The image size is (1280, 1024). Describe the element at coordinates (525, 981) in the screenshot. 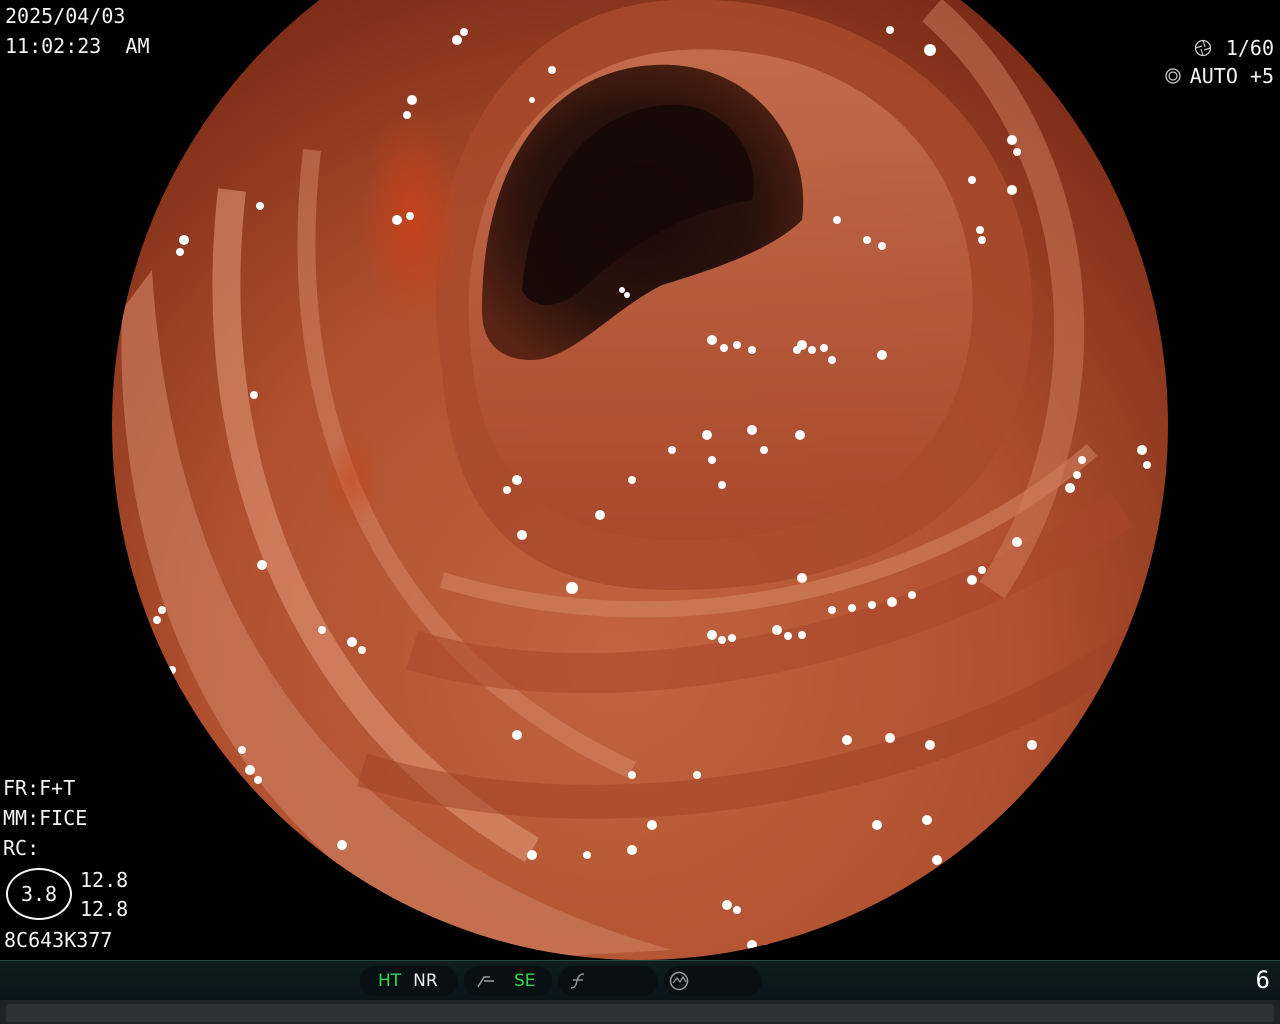

I see `se-label: SE` at that location.